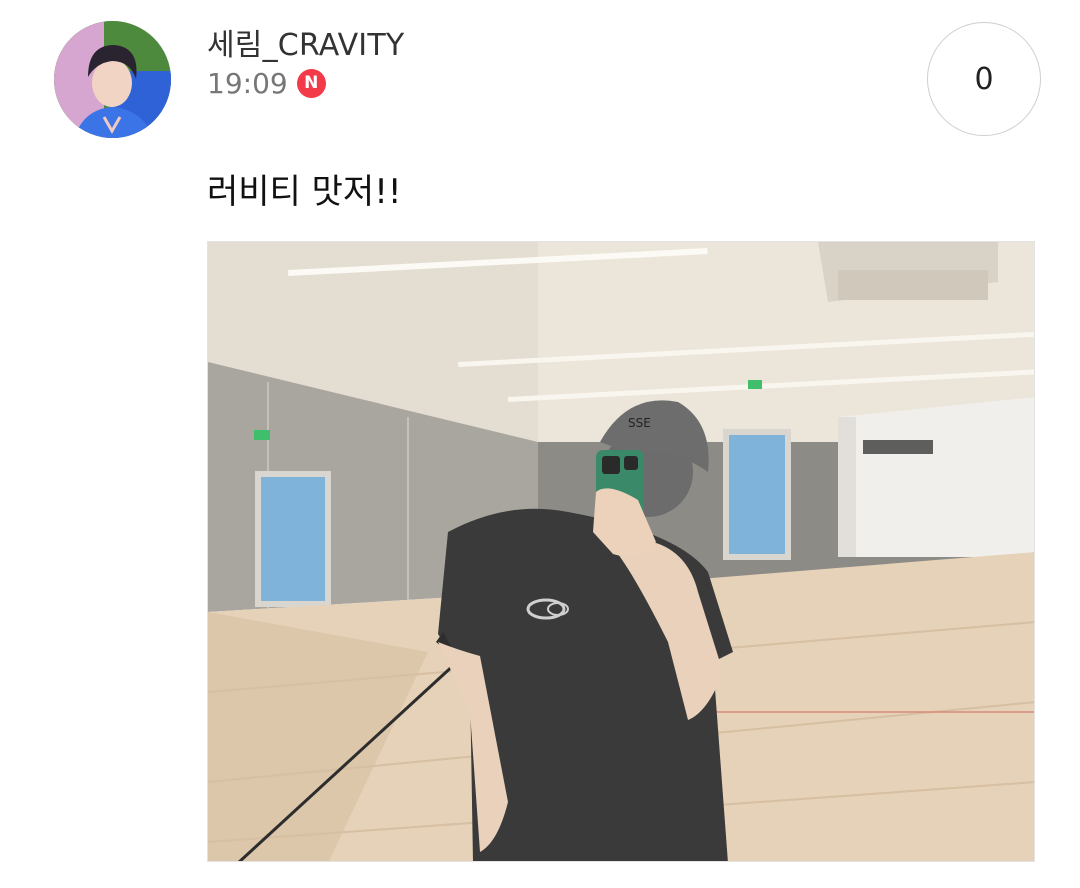 The height and width of the screenshot is (888, 1080). I want to click on new-badge-icon: N, so click(311, 83).